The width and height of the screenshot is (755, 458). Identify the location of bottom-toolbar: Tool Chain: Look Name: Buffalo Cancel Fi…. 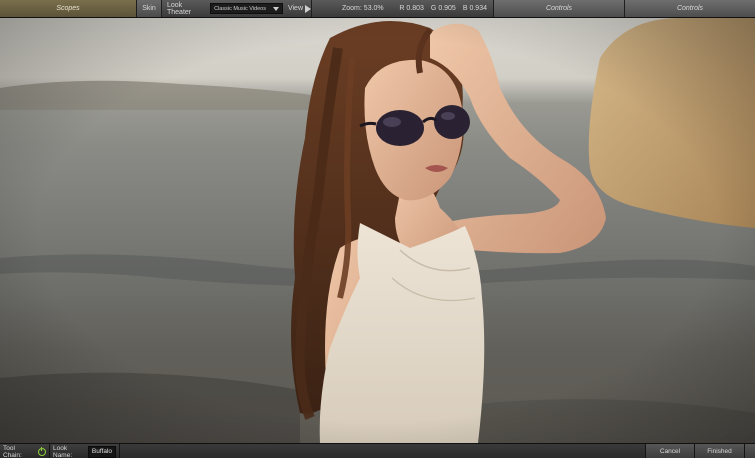
(377, 450).